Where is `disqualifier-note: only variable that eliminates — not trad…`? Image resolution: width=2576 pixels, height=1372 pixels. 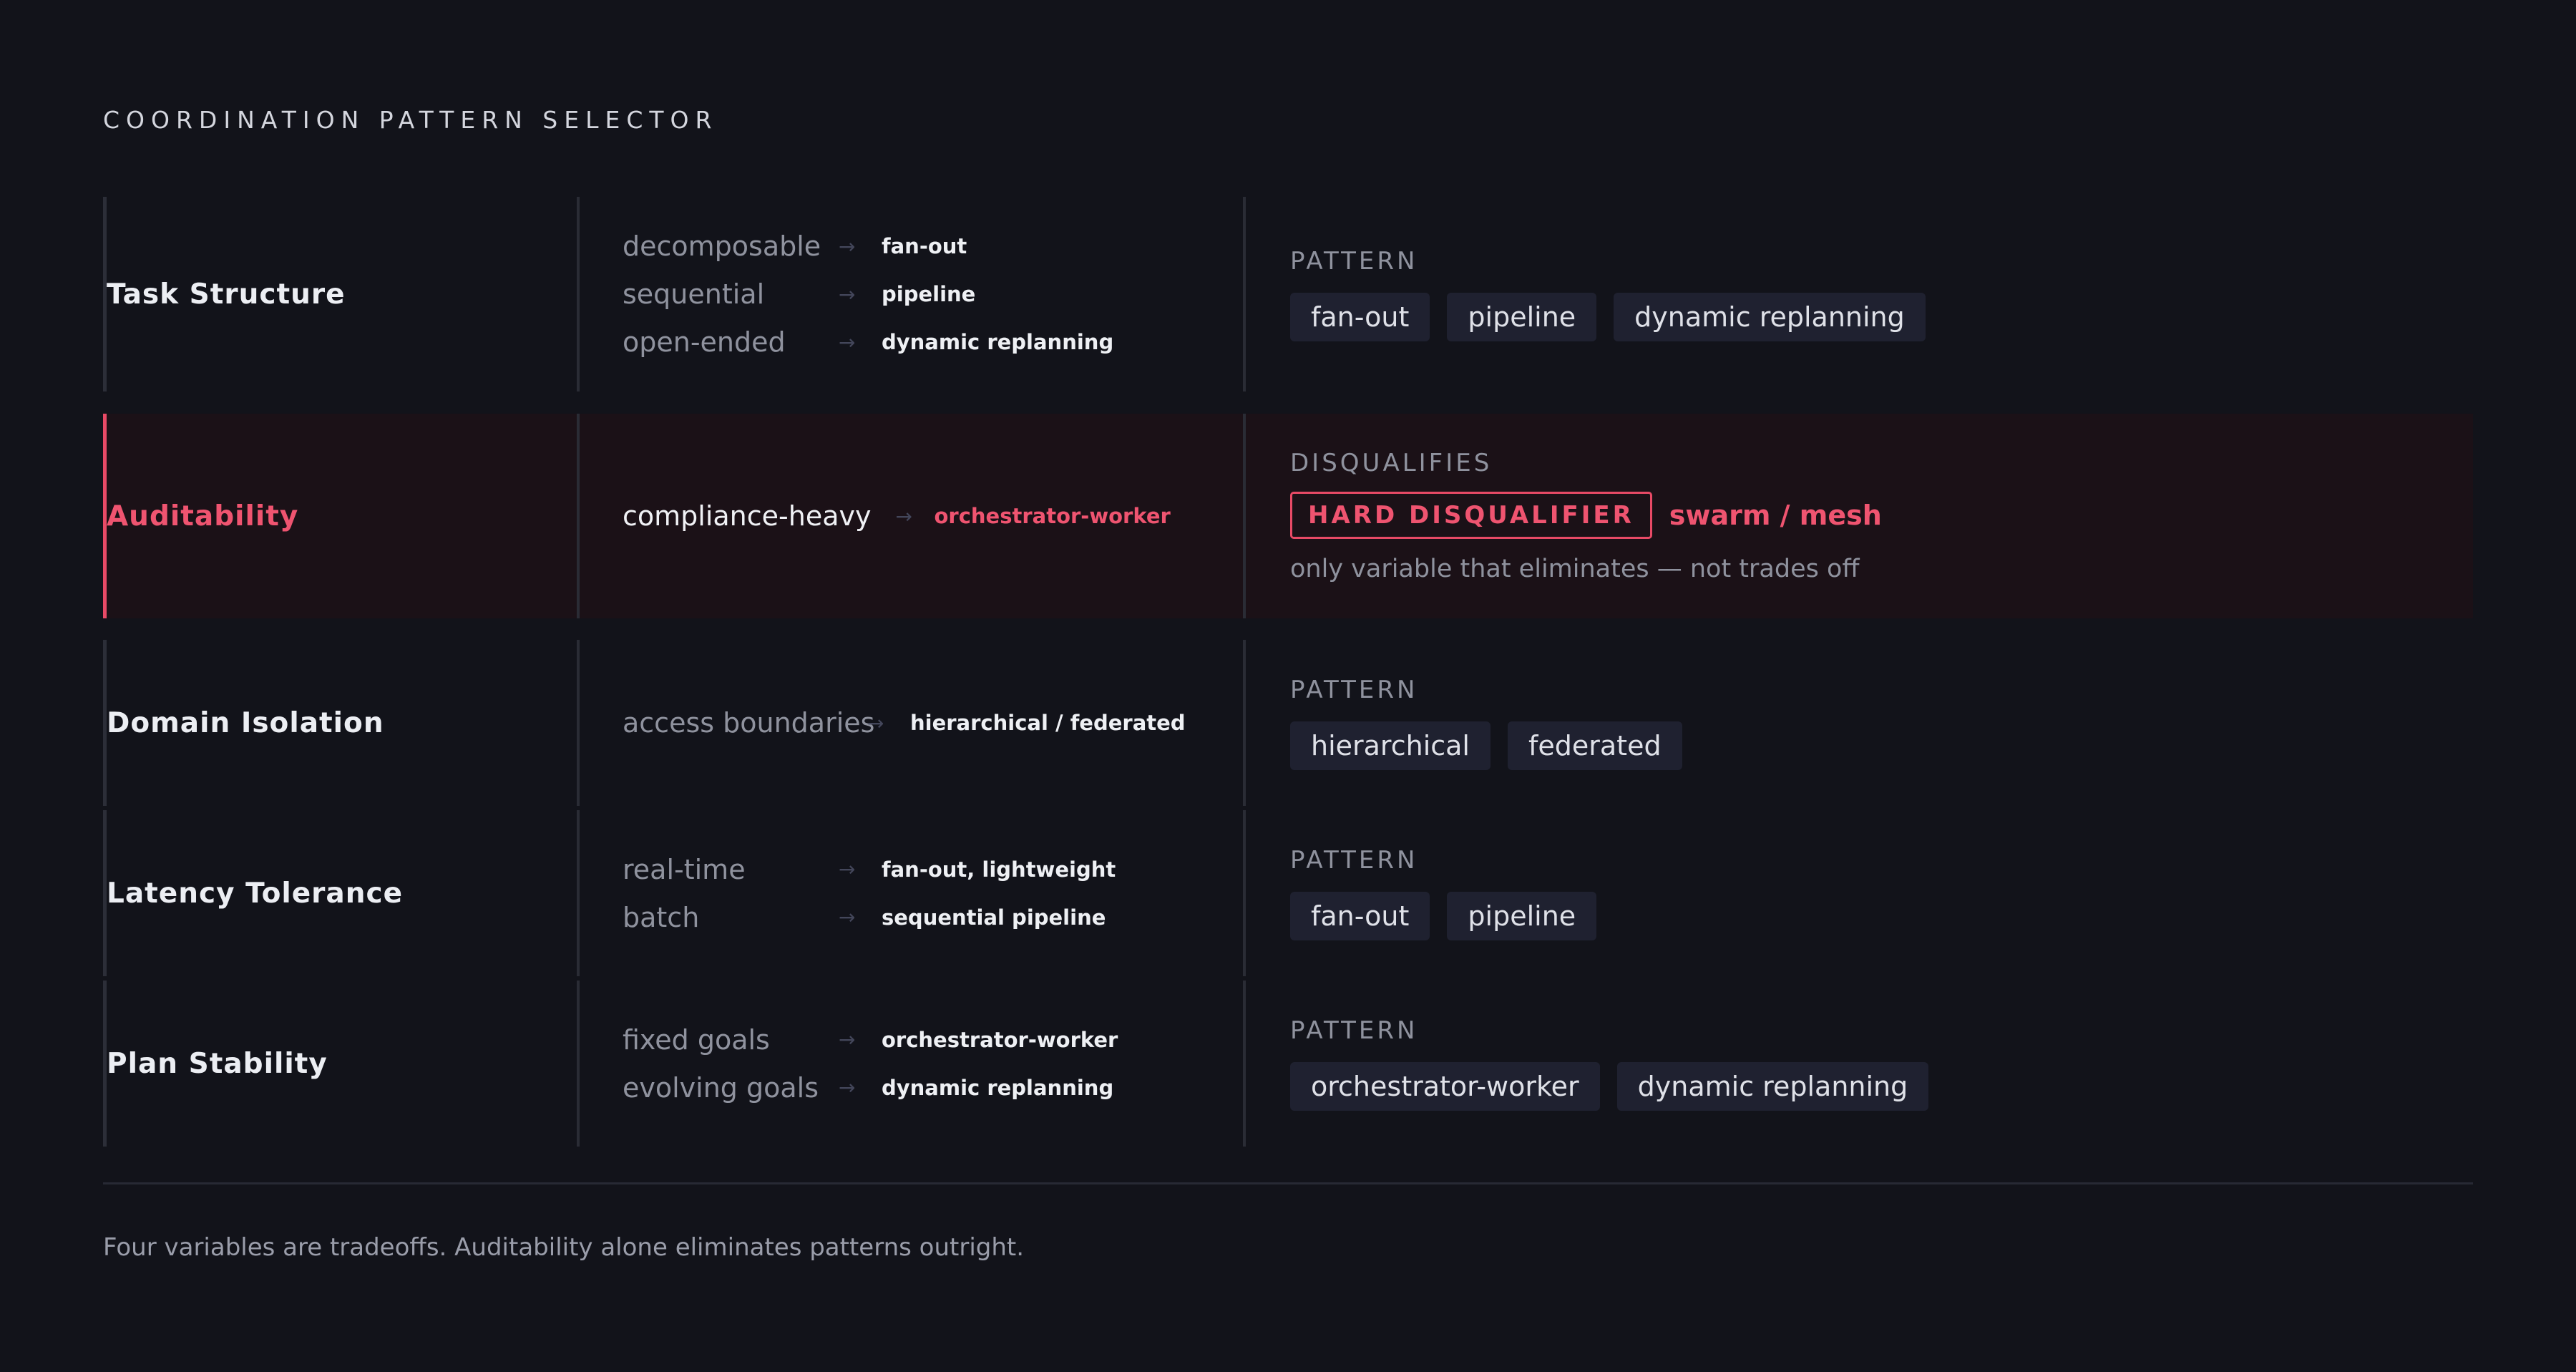
disqualifier-note: only variable that eliminates — not trad… is located at coordinates (1575, 569).